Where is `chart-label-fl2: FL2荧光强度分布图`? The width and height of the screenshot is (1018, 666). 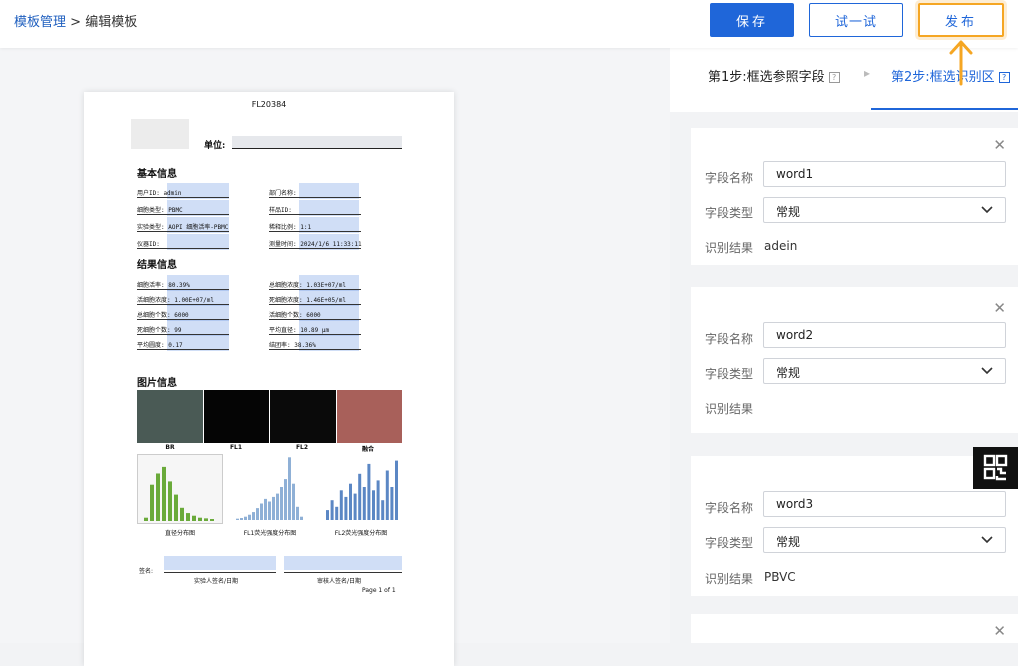 chart-label-fl2: FL2荧光强度分布图 is located at coordinates (361, 533).